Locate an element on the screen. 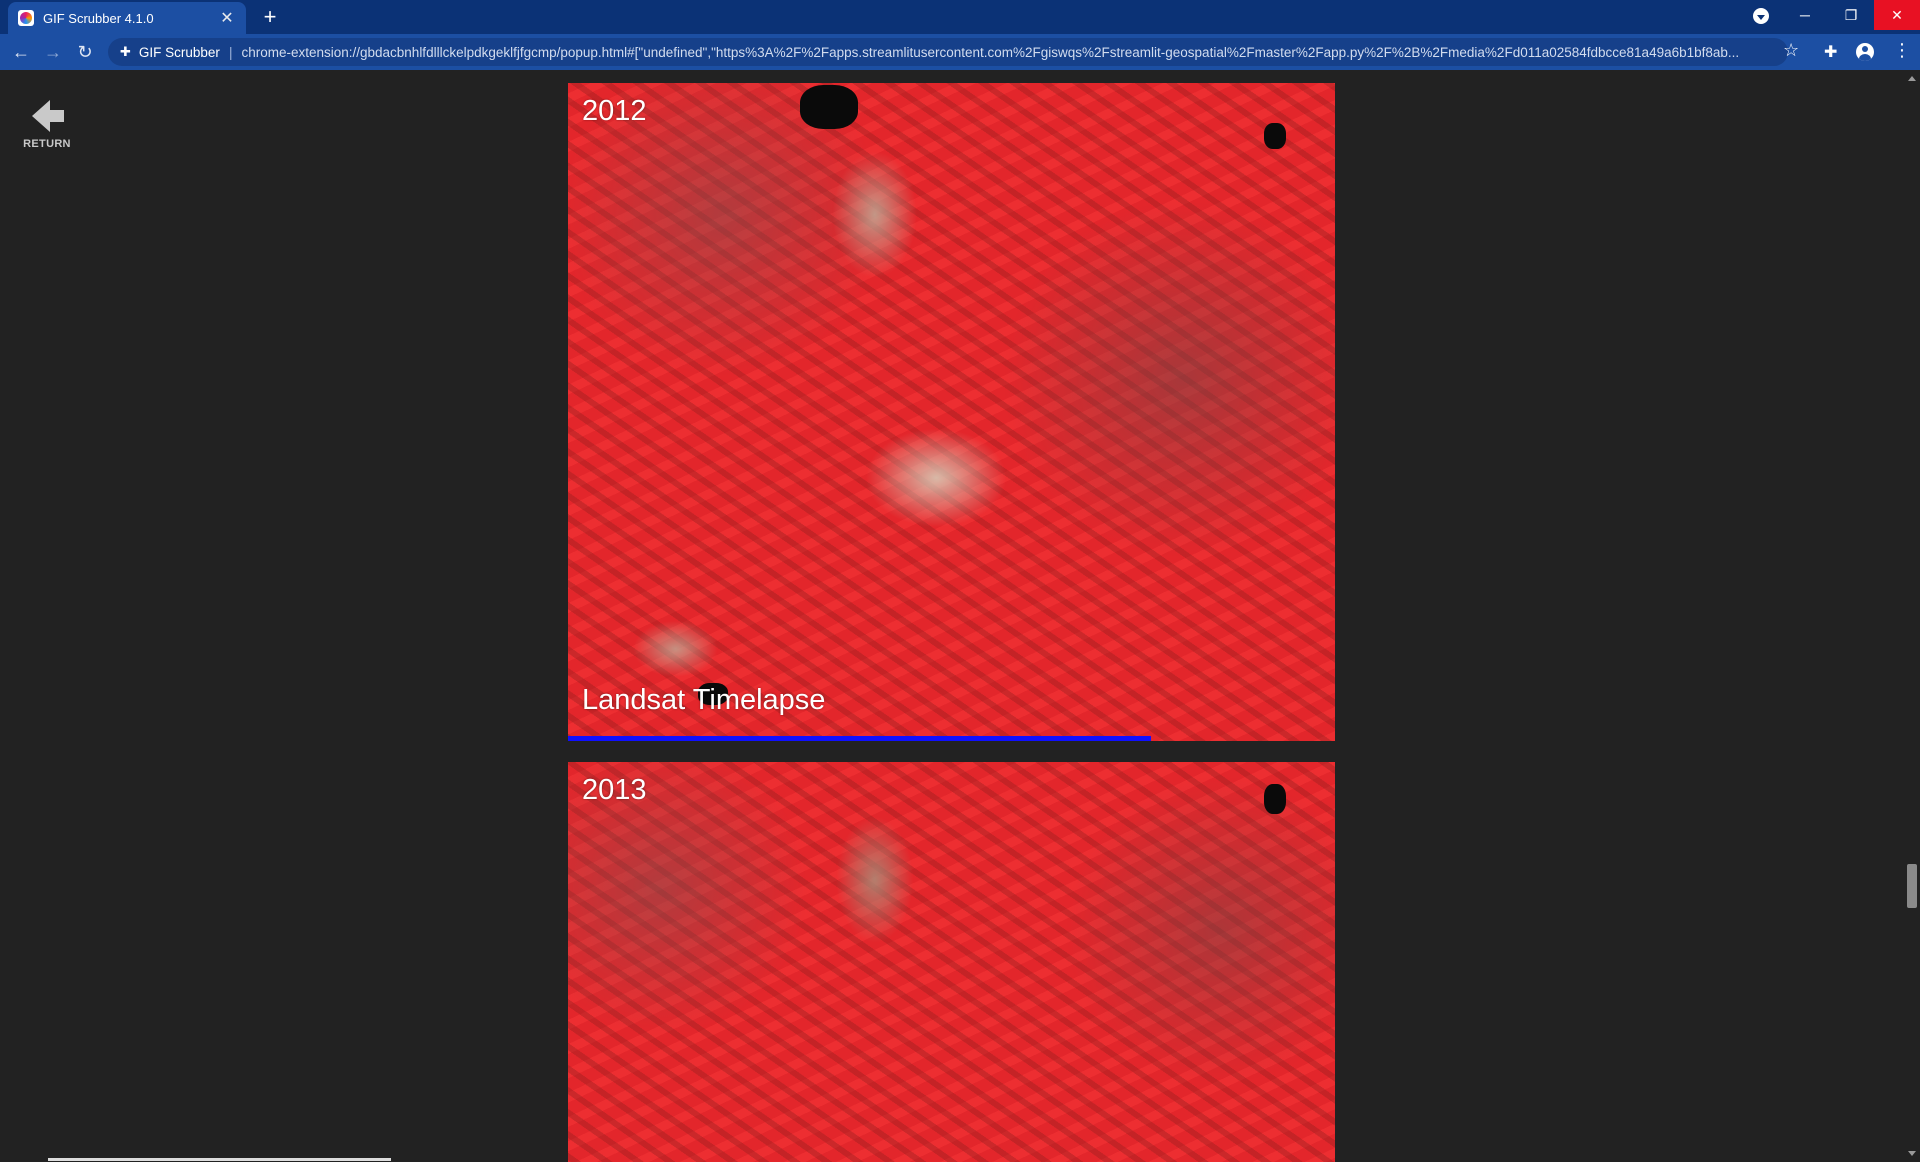 This screenshot has height=1162, width=1920. extensions-puzzle-icon: ✚ is located at coordinates (1830, 52).